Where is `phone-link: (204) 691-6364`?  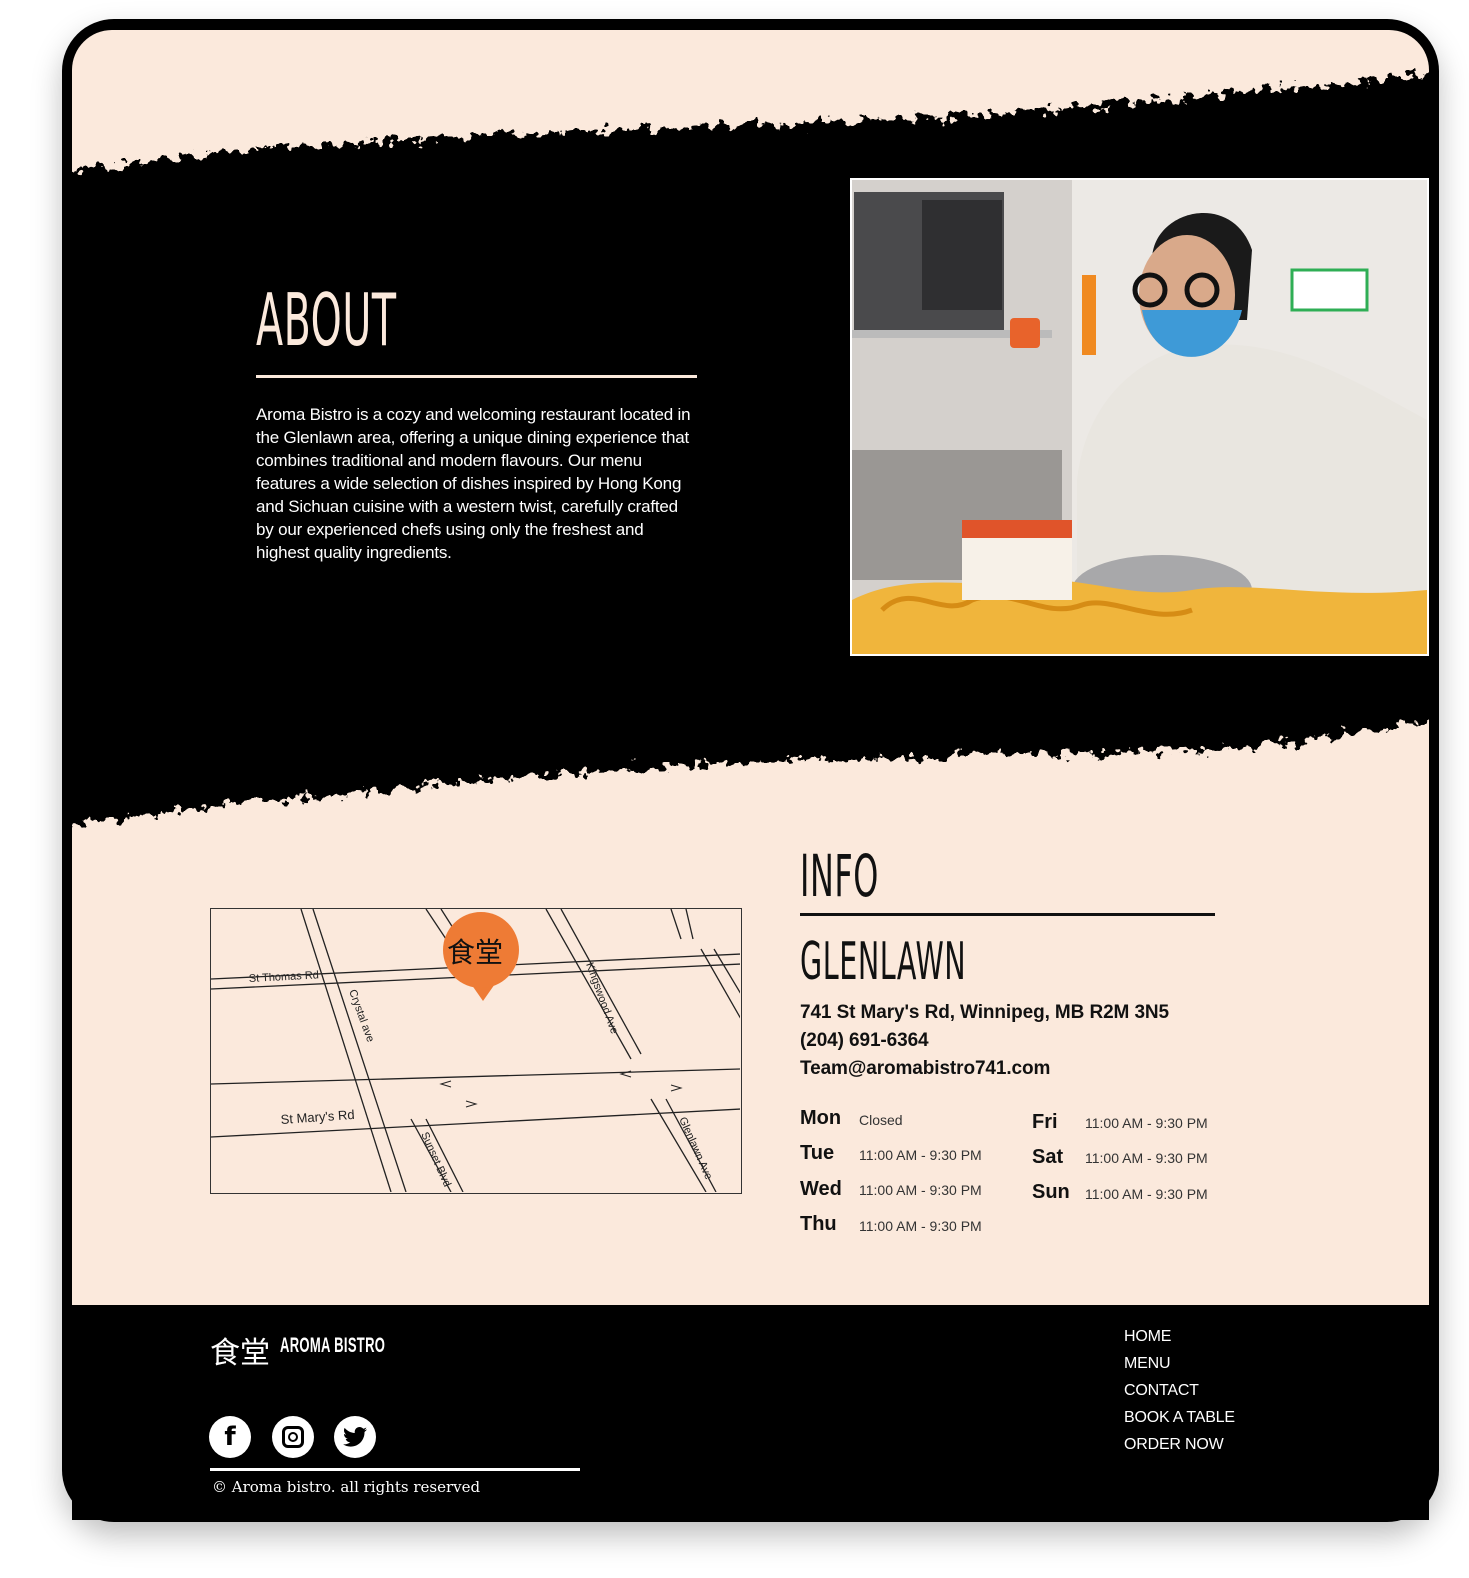
phone-link: (204) 691-6364 is located at coordinates (864, 1041).